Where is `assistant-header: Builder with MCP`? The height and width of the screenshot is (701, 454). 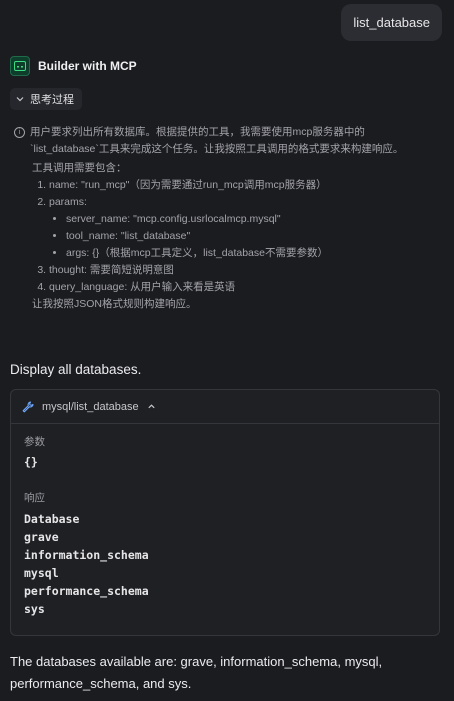 assistant-header: Builder with MCP is located at coordinates (73, 66).